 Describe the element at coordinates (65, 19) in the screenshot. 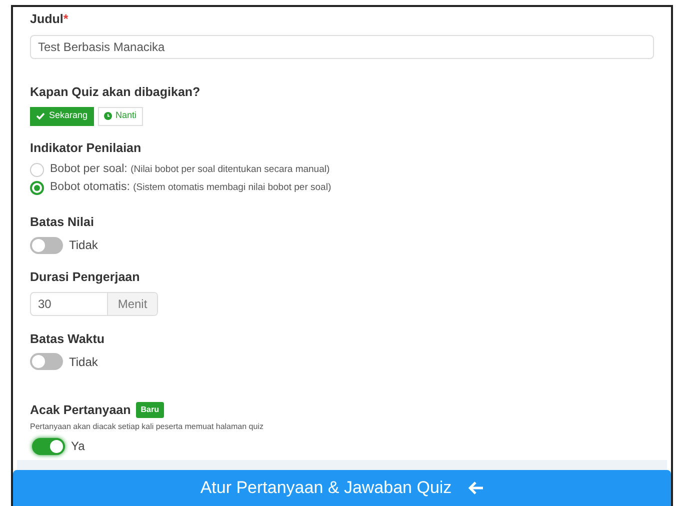

I see `required-mark: *` at that location.